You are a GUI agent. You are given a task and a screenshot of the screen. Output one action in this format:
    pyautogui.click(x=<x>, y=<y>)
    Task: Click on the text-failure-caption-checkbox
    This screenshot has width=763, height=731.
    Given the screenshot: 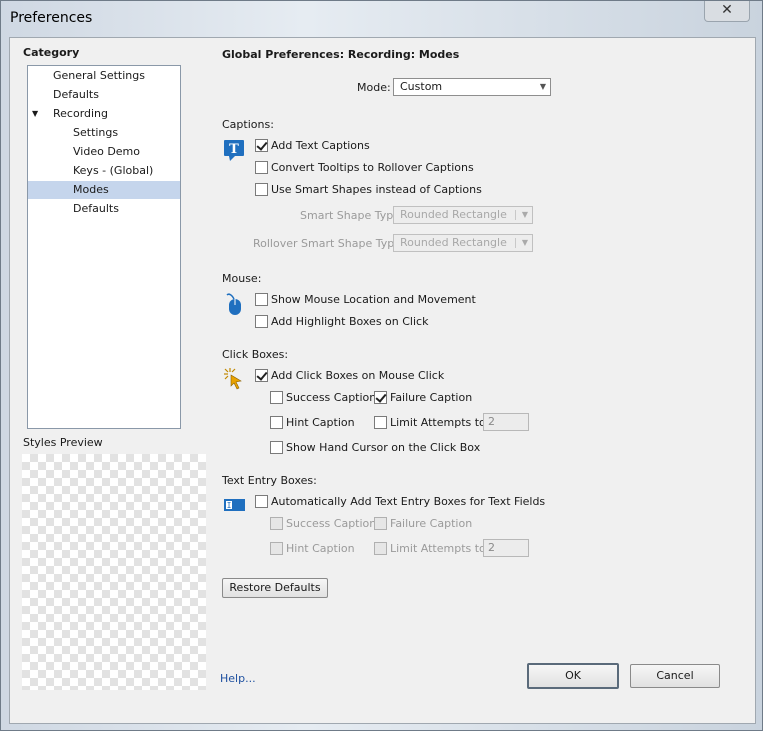 What is the action you would take?
    pyautogui.click(x=380, y=523)
    